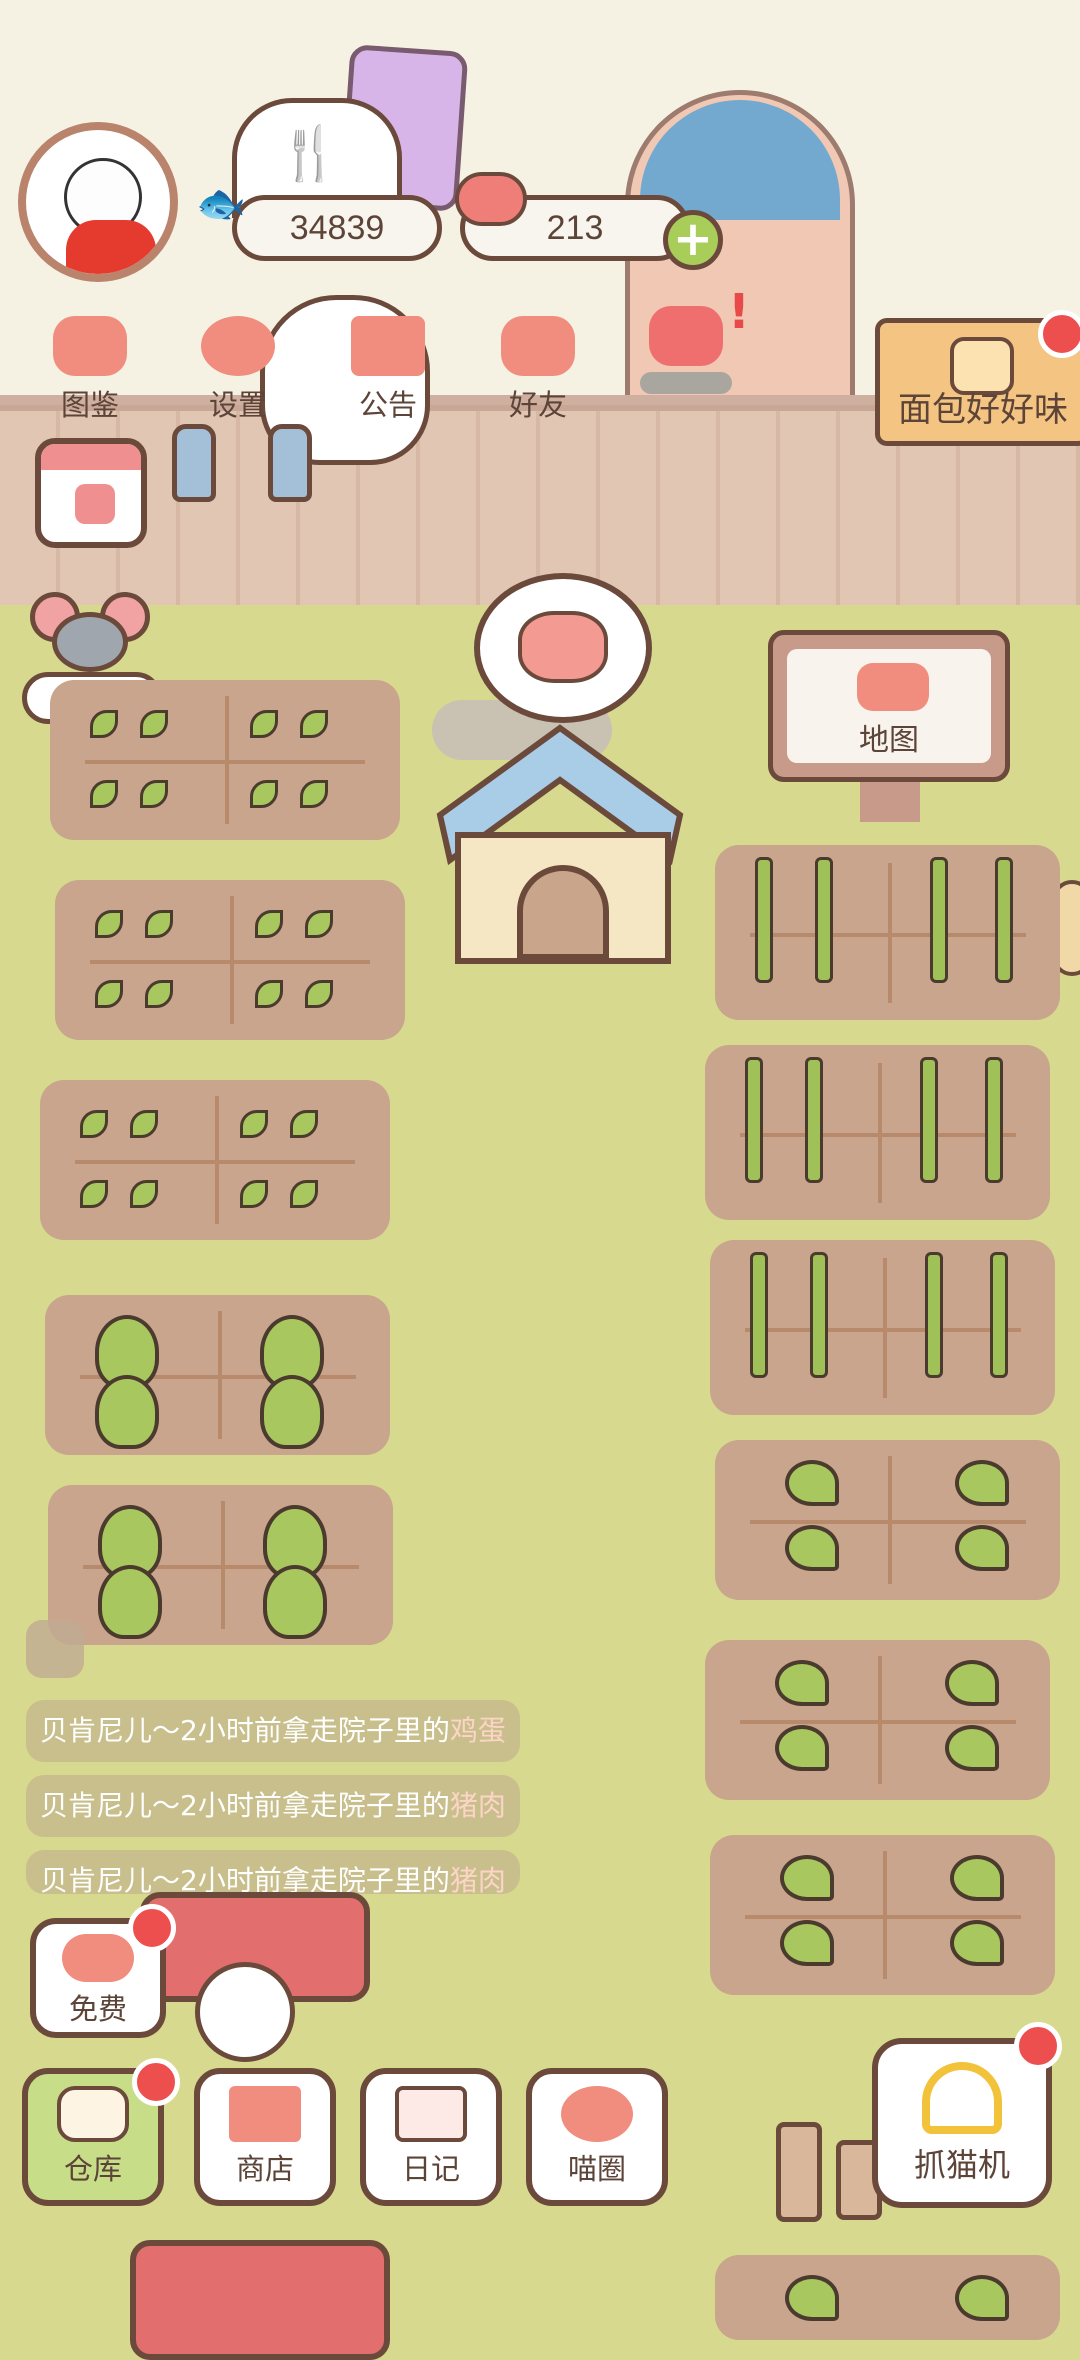  Describe the element at coordinates (95, 504) in the screenshot. I see `pencil-icon` at that location.